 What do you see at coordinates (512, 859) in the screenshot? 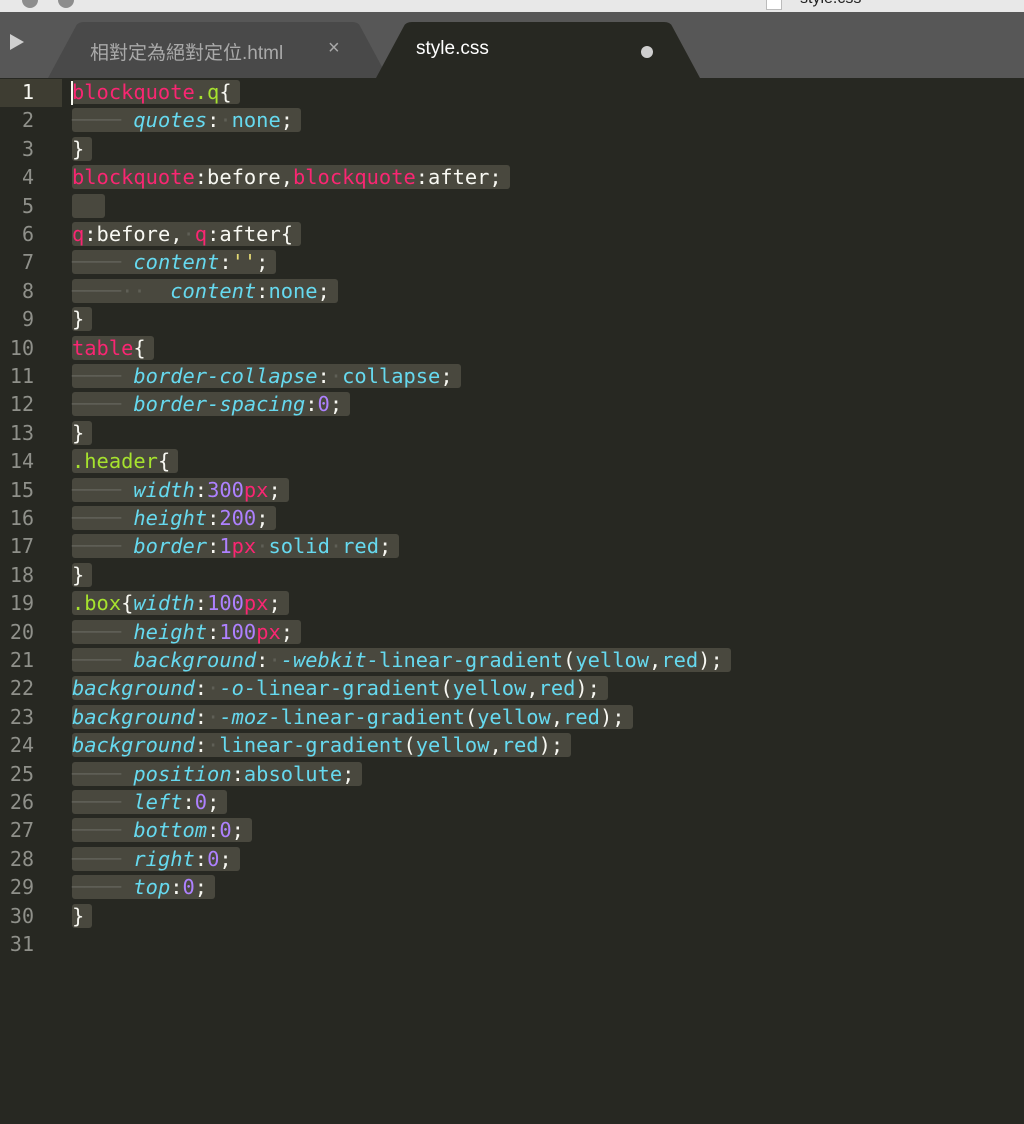
I see `code-line: 28 ──── right:0;` at bounding box center [512, 859].